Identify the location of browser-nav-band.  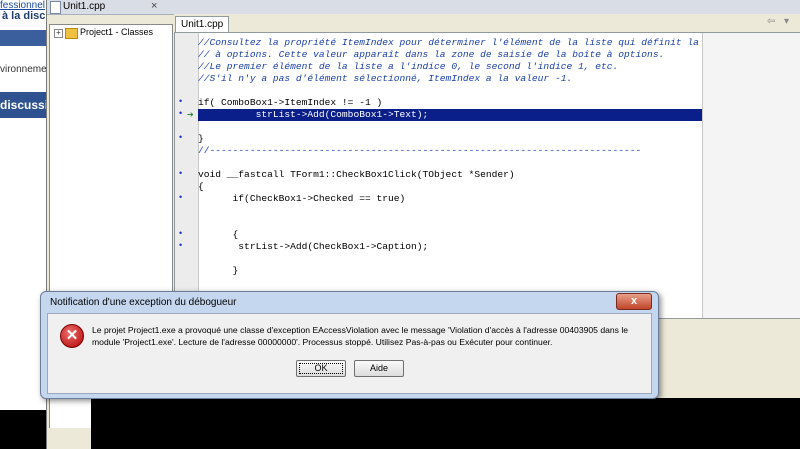
(24, 38).